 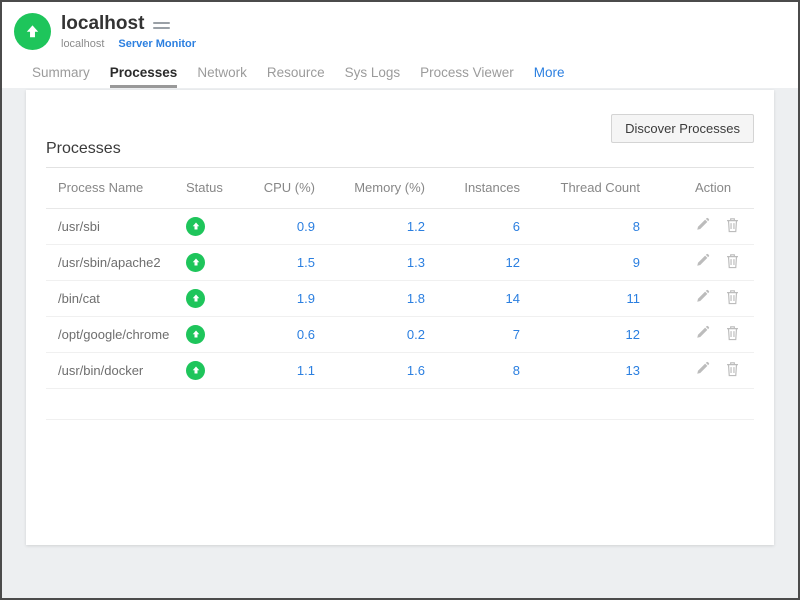 What do you see at coordinates (549, 76) in the screenshot?
I see `tab-more: More` at bounding box center [549, 76].